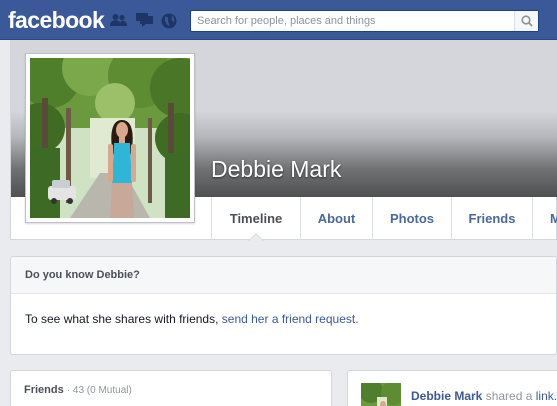 The height and width of the screenshot is (406, 557). Describe the element at coordinates (118, 20) in the screenshot. I see `friend-requests-icon` at that location.